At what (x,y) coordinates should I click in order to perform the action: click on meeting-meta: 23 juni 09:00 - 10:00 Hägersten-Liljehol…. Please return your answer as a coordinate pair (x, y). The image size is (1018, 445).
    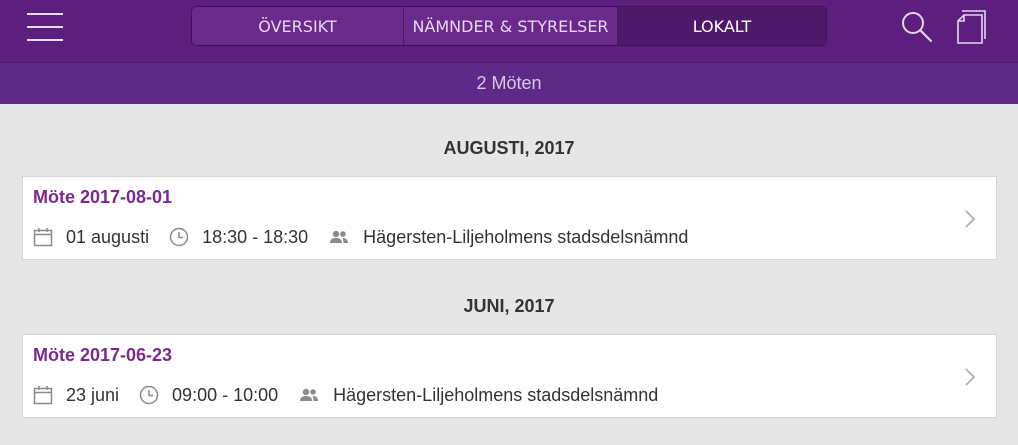
    Looking at the image, I should click on (345, 395).